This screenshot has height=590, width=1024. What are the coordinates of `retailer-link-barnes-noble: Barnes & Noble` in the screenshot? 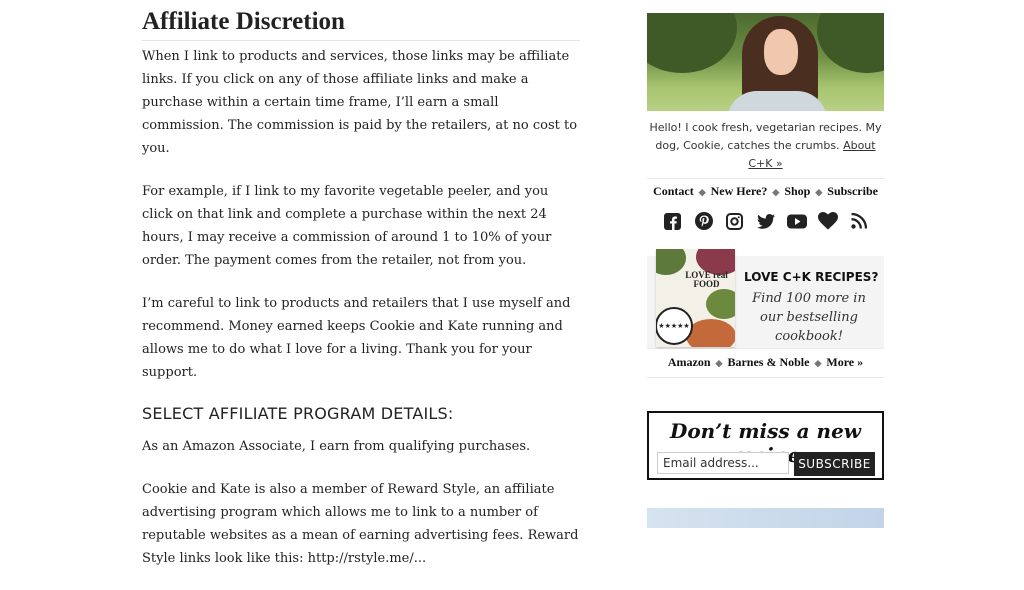 It's located at (768, 362).